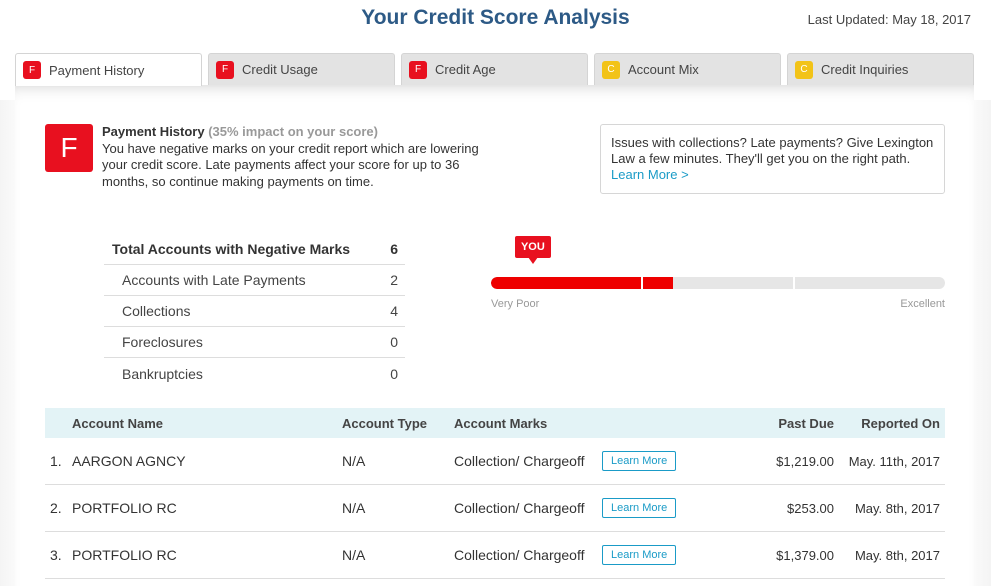 This screenshot has height=586, width=991. What do you see at coordinates (156, 311) in the screenshot?
I see `count-label: Collections` at bounding box center [156, 311].